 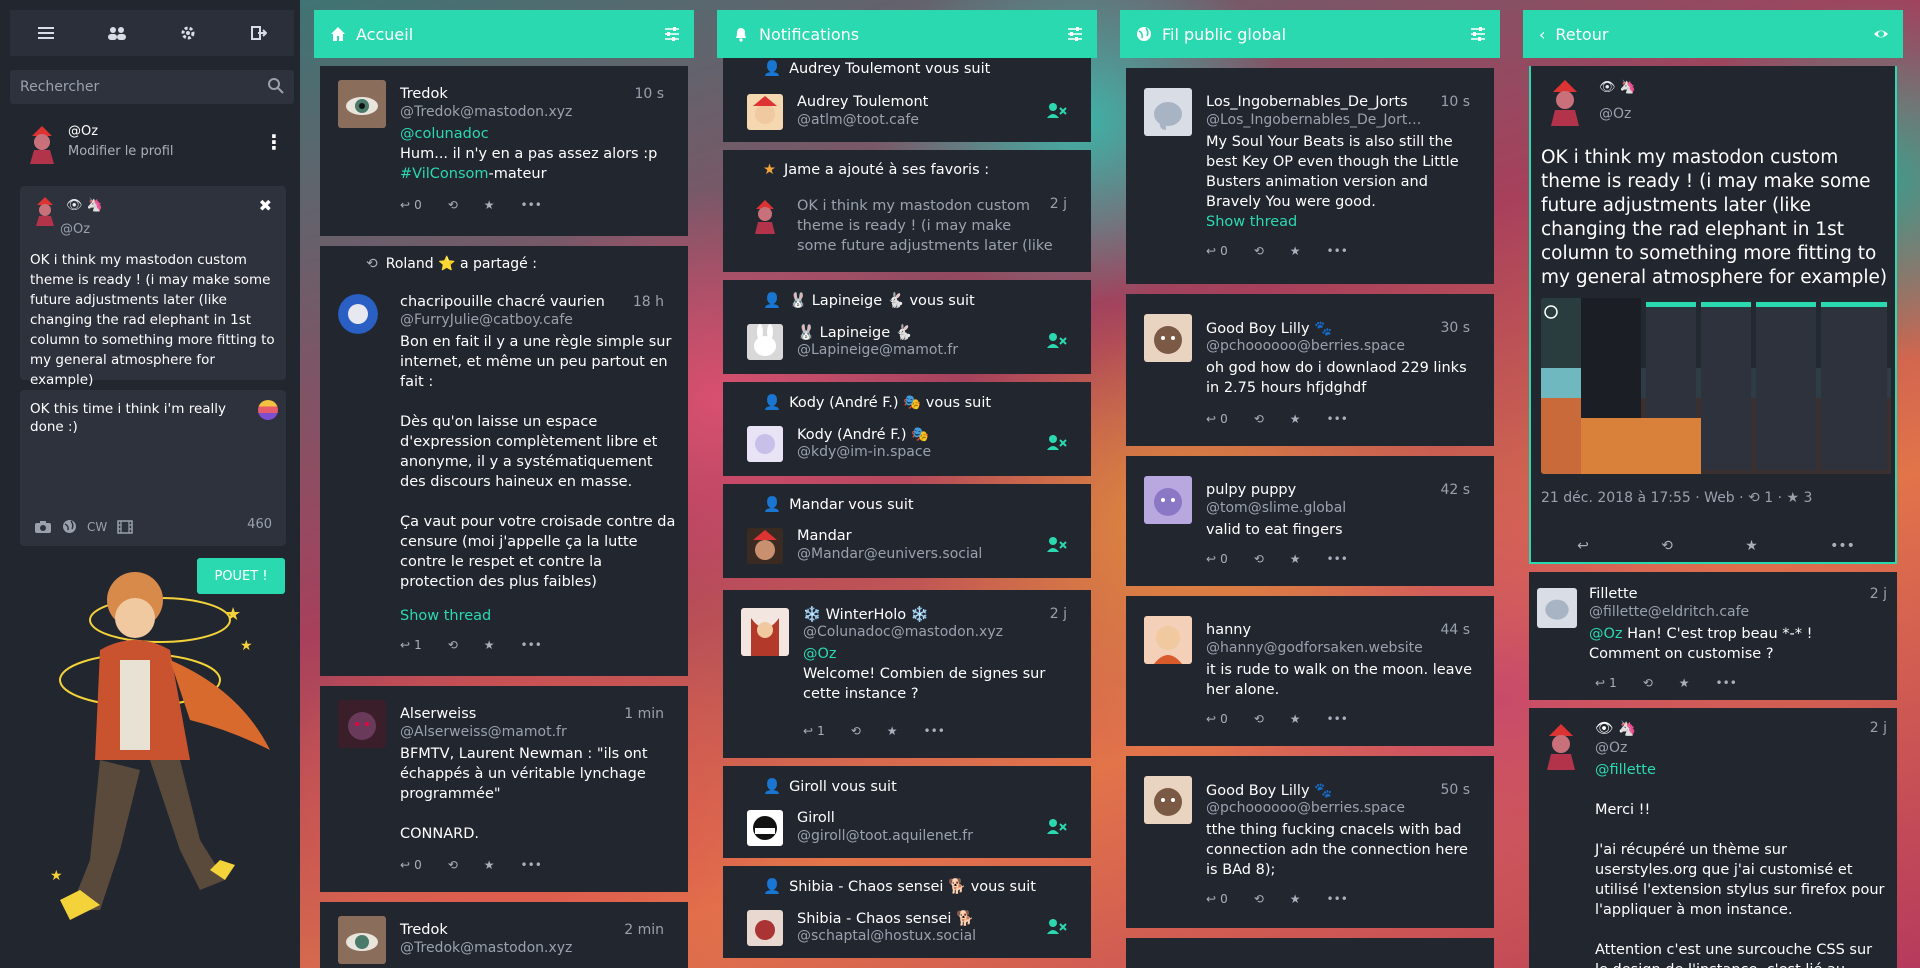 What do you see at coordinates (97, 527) in the screenshot?
I see `content-warning-button: CW` at bounding box center [97, 527].